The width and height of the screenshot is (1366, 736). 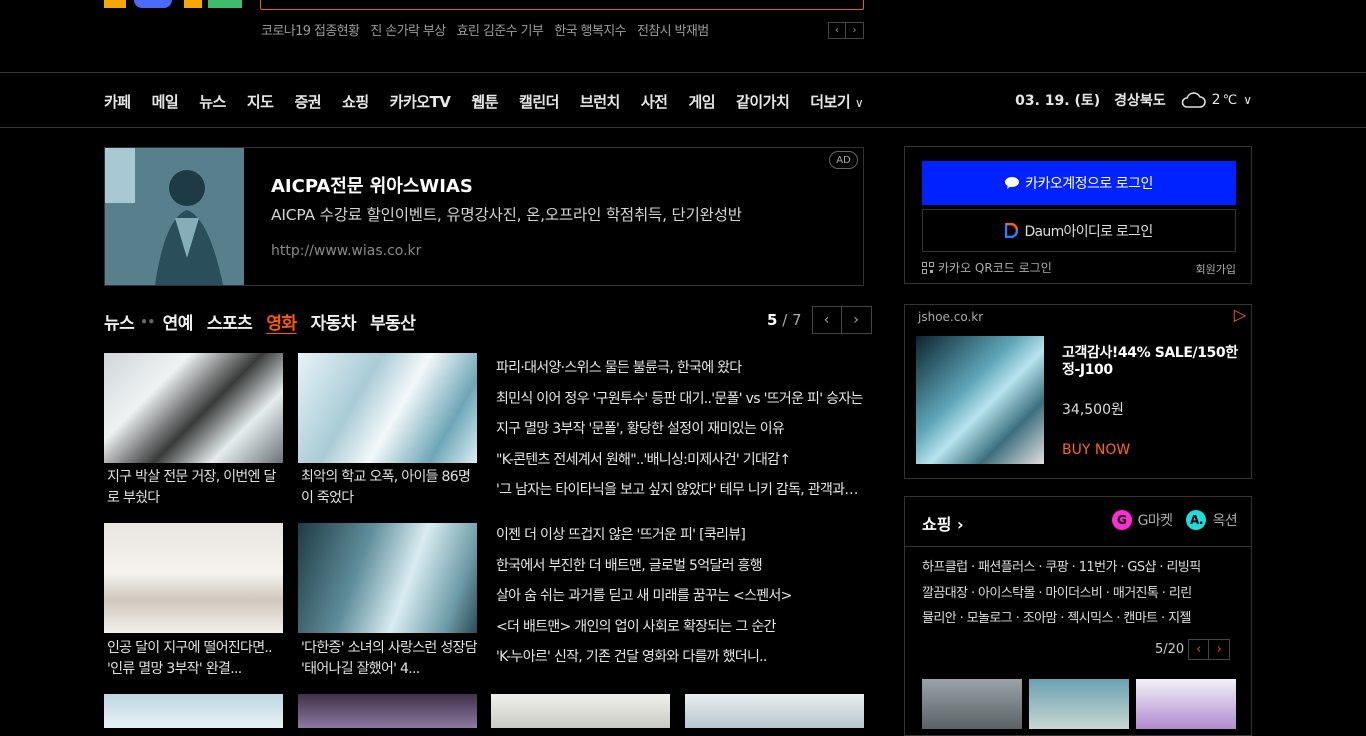 What do you see at coordinates (763, 101) in the screenshot?
I see `nav-item-together: 같이가치` at bounding box center [763, 101].